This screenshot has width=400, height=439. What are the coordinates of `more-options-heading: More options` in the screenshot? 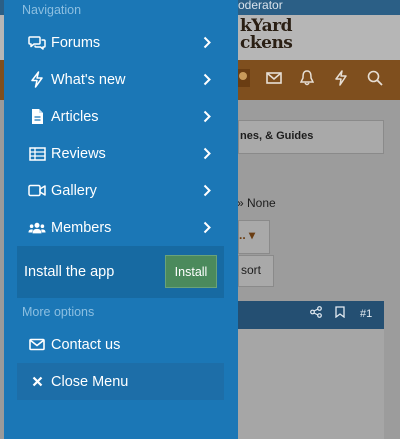 It's located at (58, 312).